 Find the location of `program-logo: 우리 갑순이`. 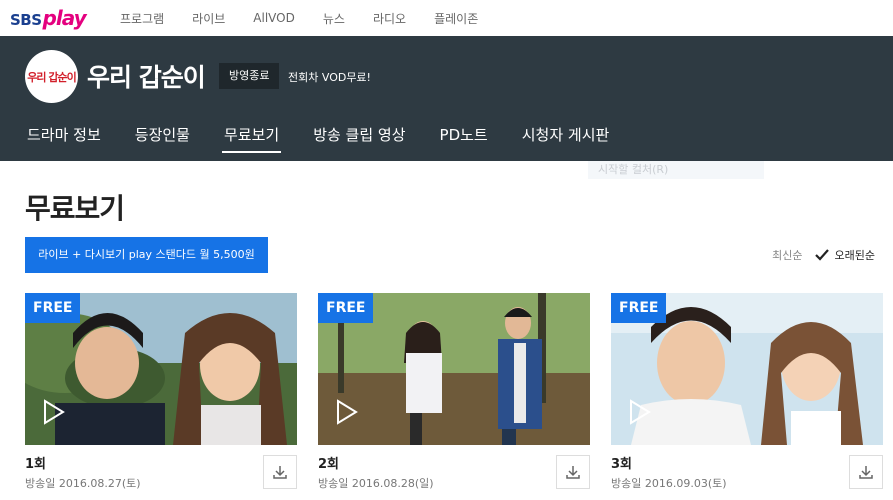

program-logo: 우리 갑순이 is located at coordinates (51, 76).